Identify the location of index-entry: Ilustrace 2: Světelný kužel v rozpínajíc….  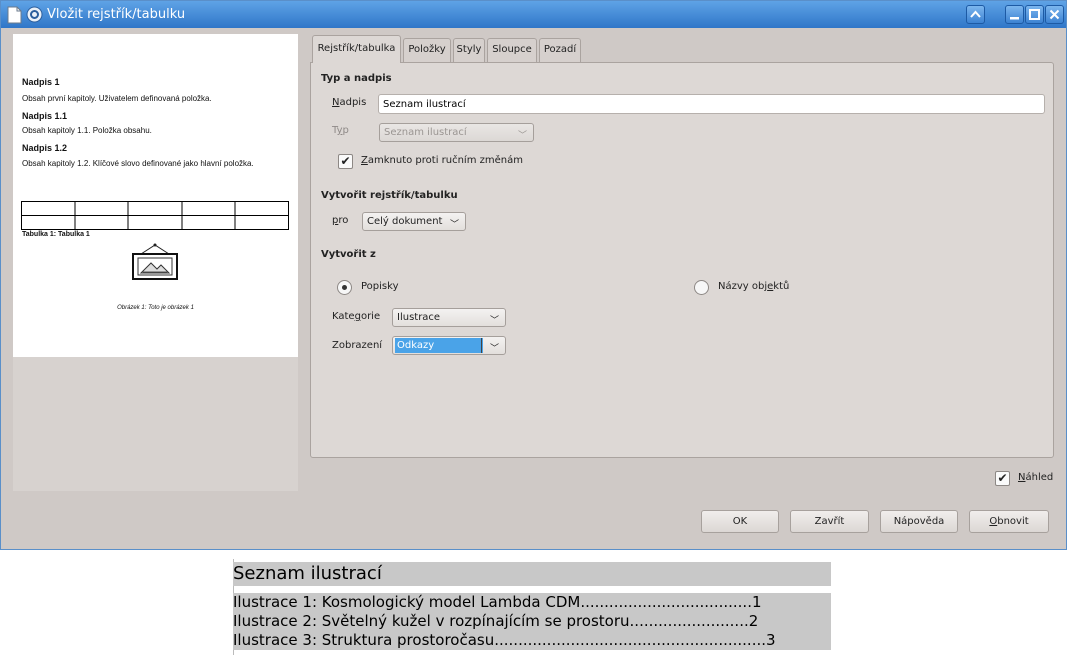
(532, 621).